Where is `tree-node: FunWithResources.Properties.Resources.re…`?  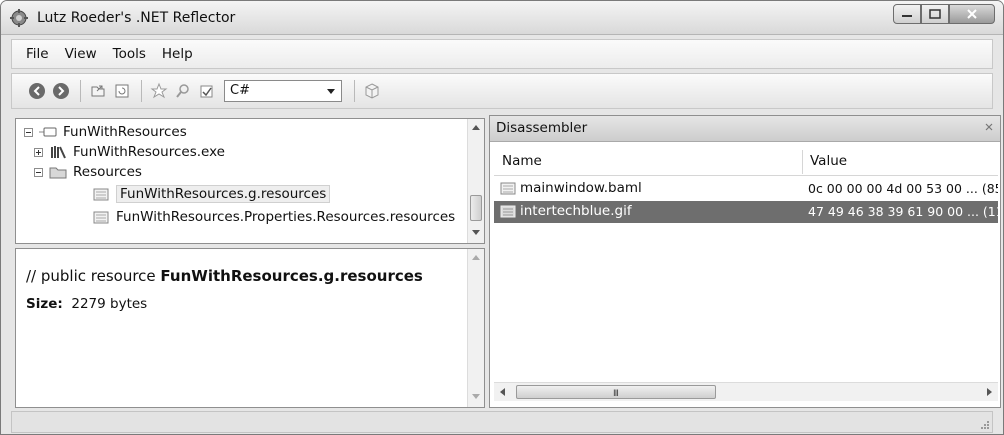
tree-node: FunWithResources.Properties.Resources.re… is located at coordinates (273, 217).